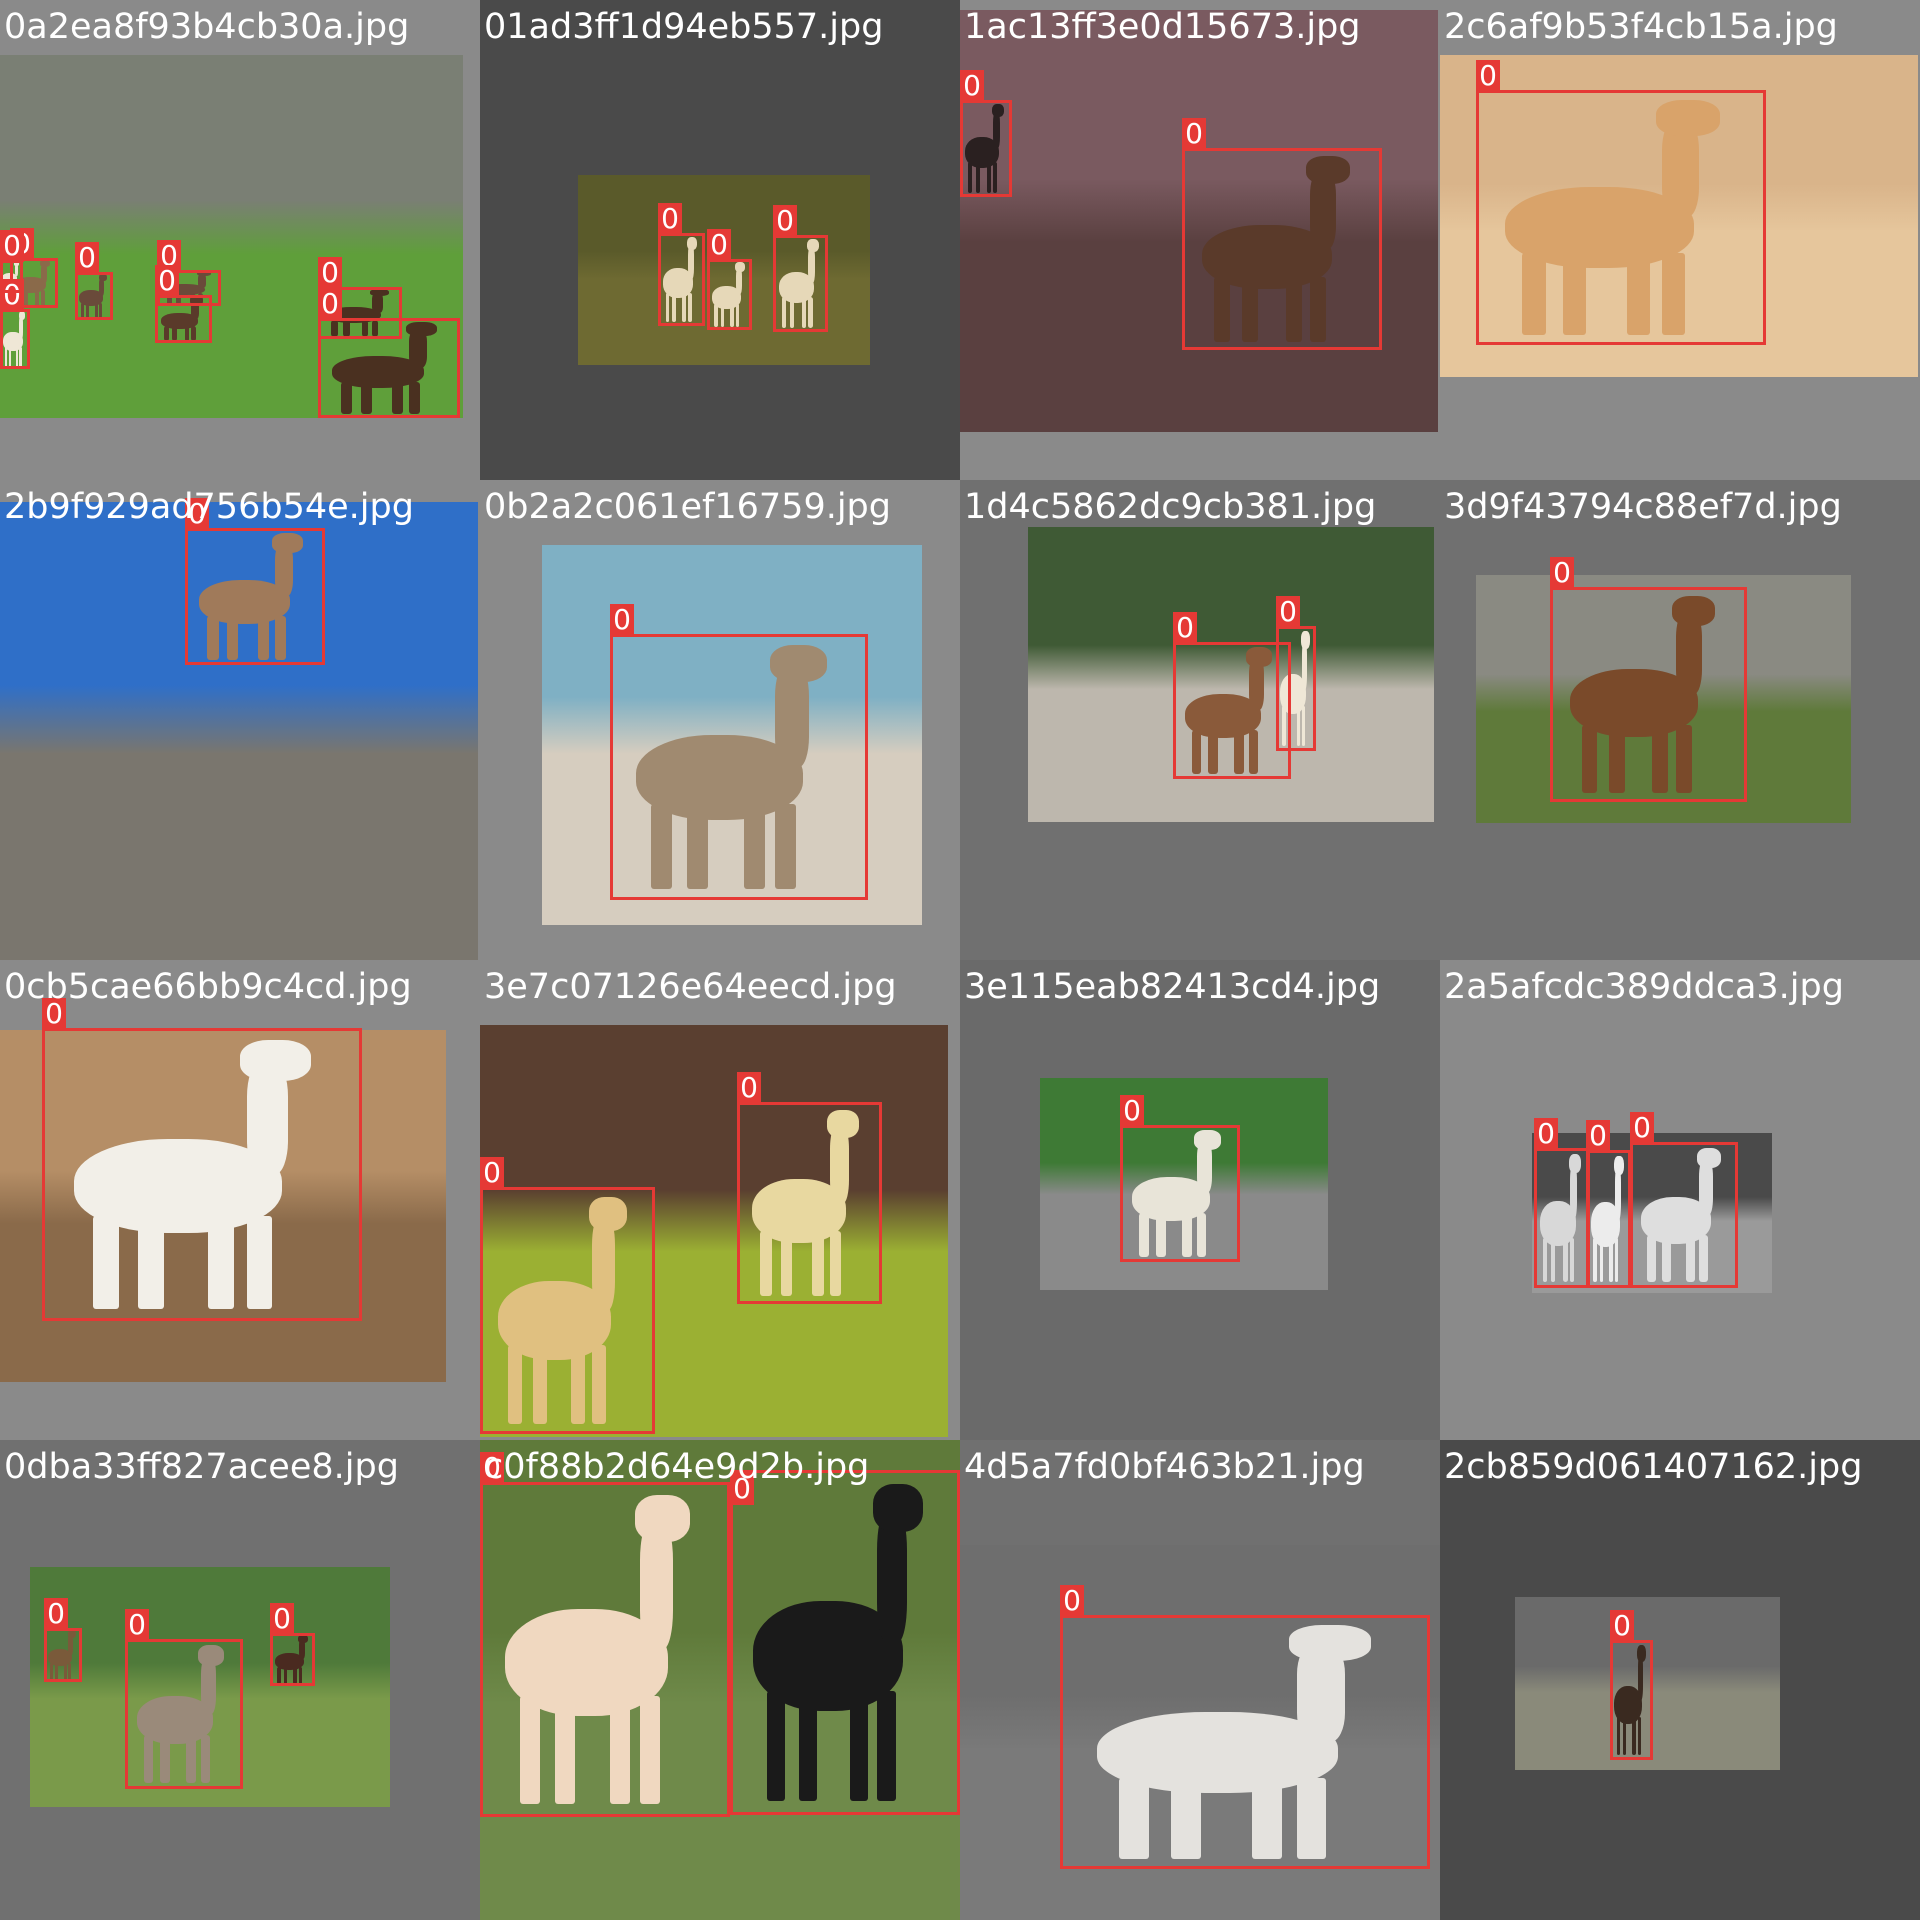 This screenshot has width=1920, height=1920. Describe the element at coordinates (1644, 987) in the screenshot. I see `filename-label: 2a5afcdc389ddca3.jpg` at that location.